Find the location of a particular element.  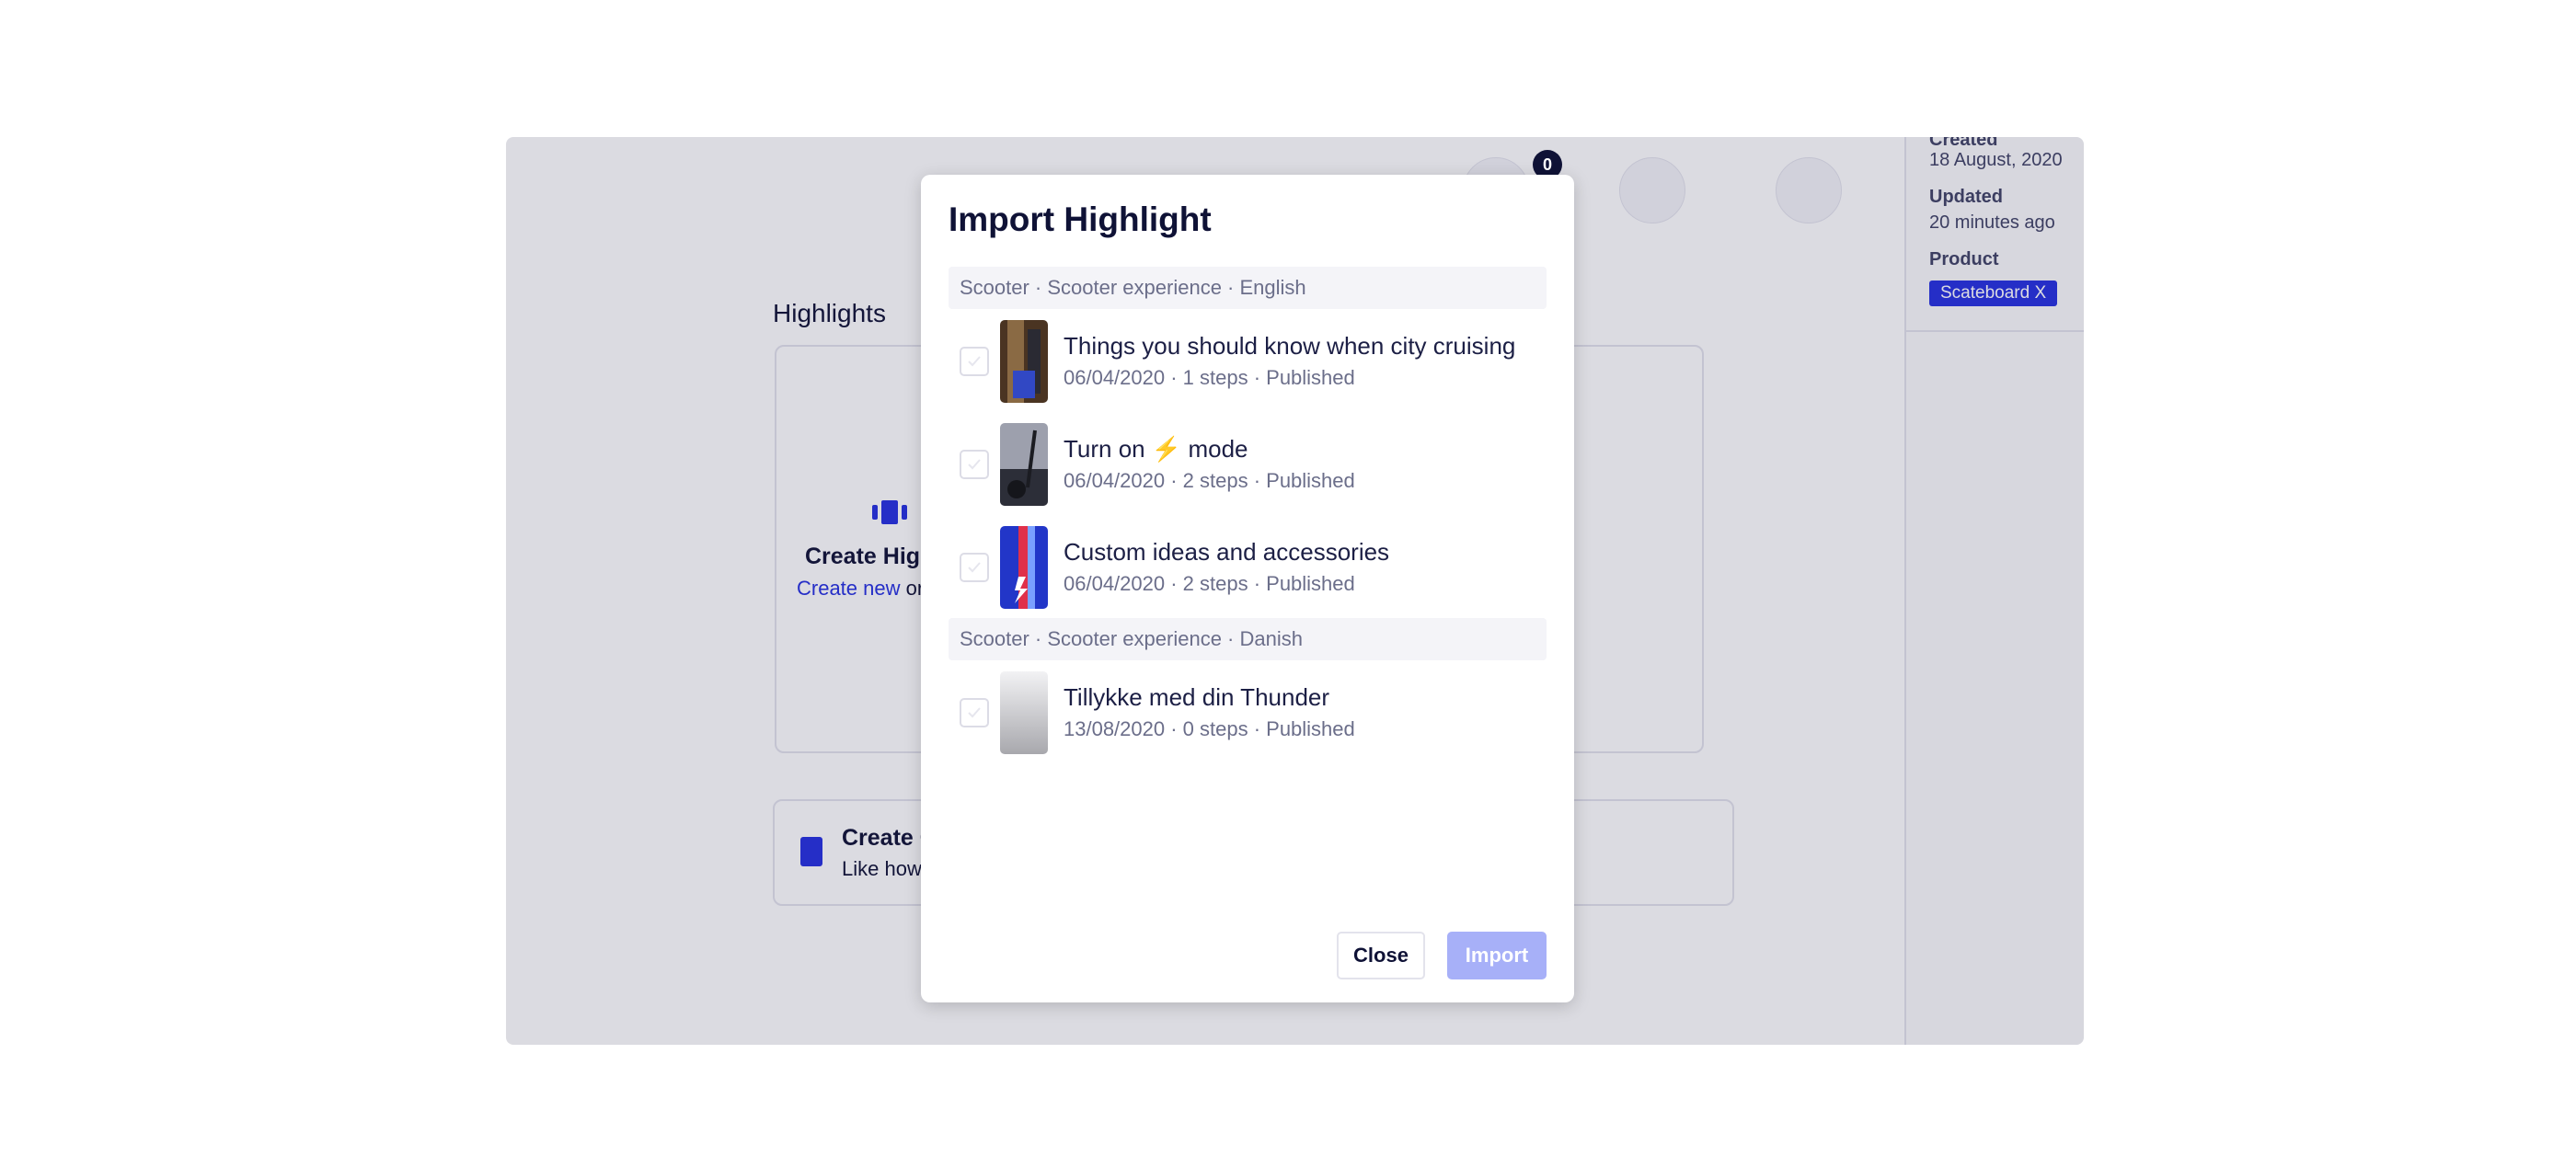

item-meta: 13/08/2020 · 0 steps · Published is located at coordinates (1209, 728).